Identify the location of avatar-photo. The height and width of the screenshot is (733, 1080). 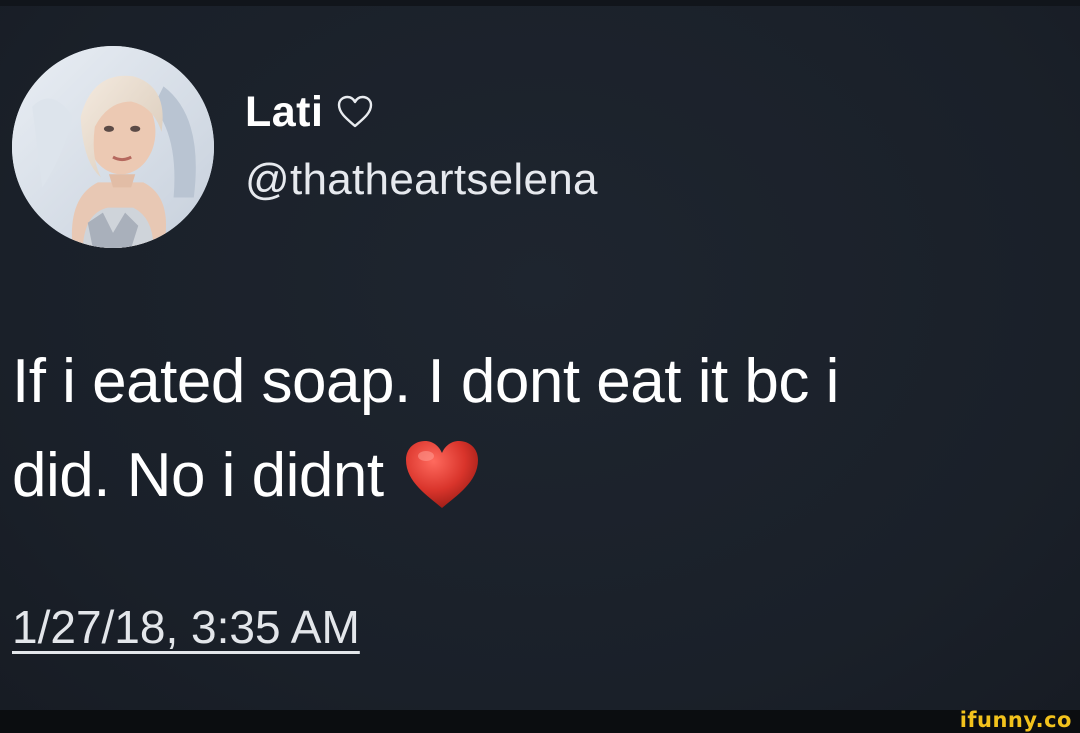
(113, 147).